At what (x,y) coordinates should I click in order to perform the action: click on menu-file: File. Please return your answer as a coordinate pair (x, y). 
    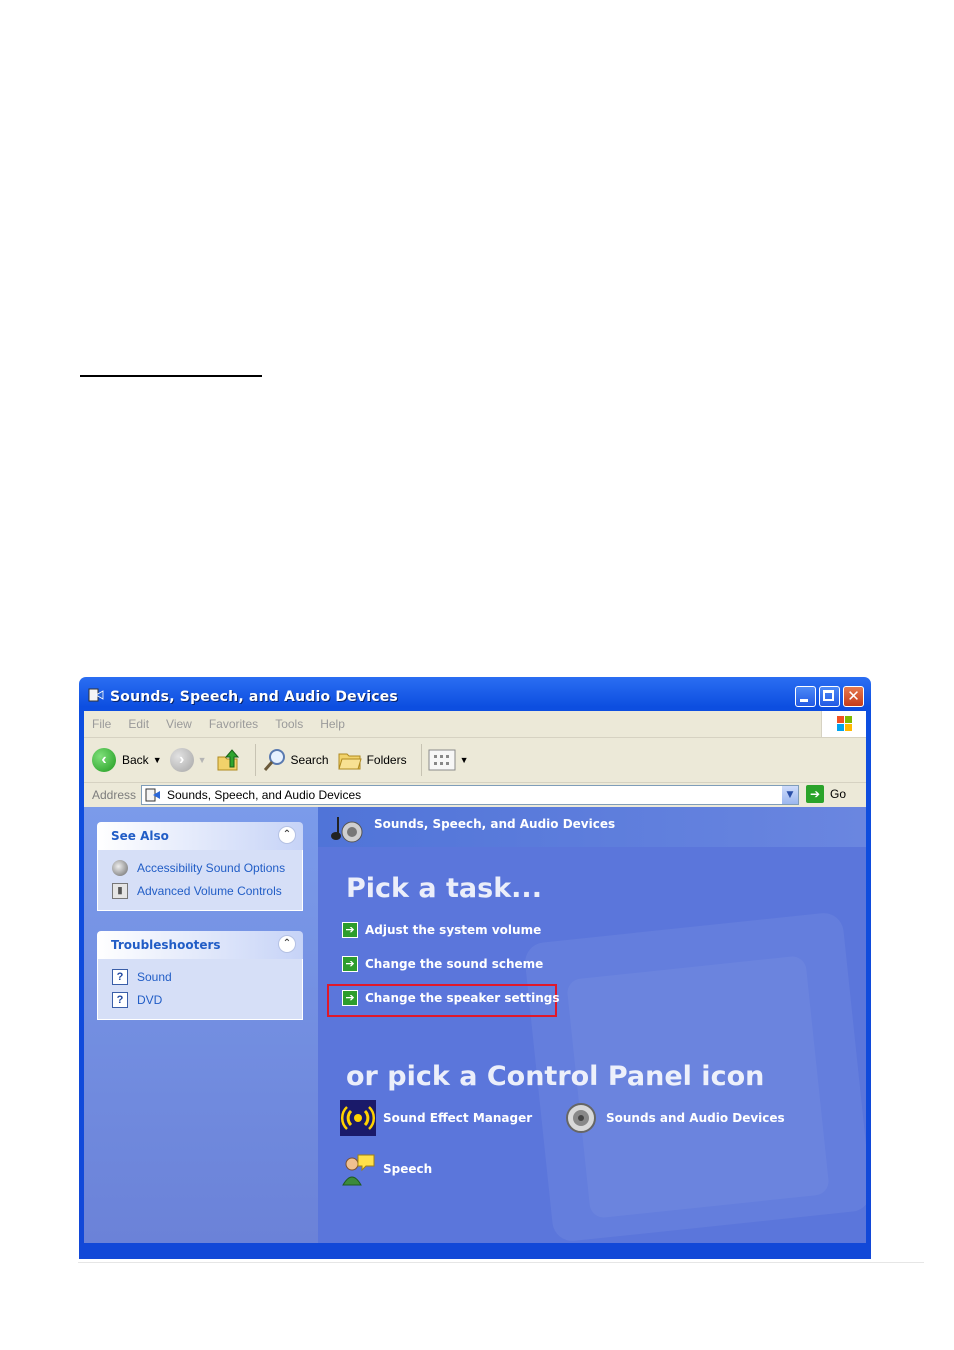
    Looking at the image, I should click on (101, 724).